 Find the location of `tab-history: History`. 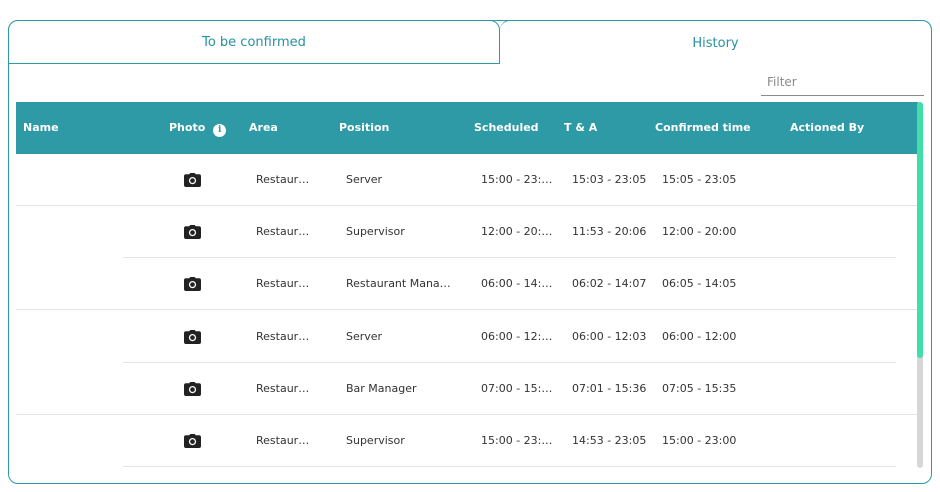

tab-history: History is located at coordinates (716, 42).